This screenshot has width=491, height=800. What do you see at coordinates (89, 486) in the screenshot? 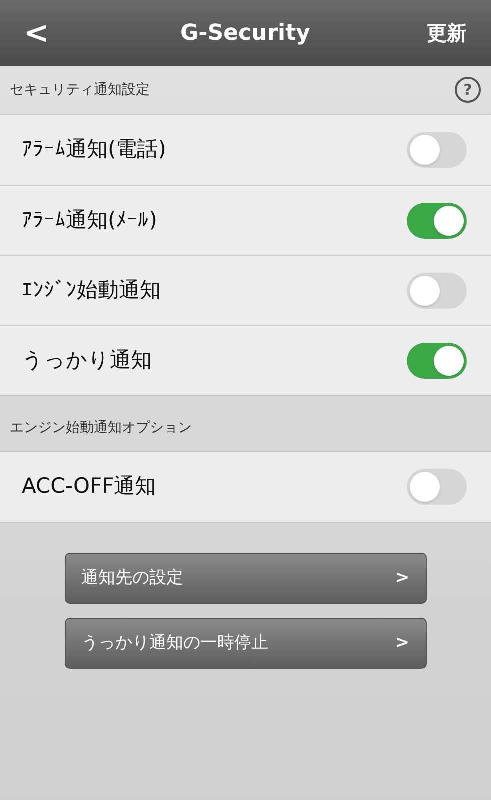
I see `setting-label: ACC-OFF通知` at bounding box center [89, 486].